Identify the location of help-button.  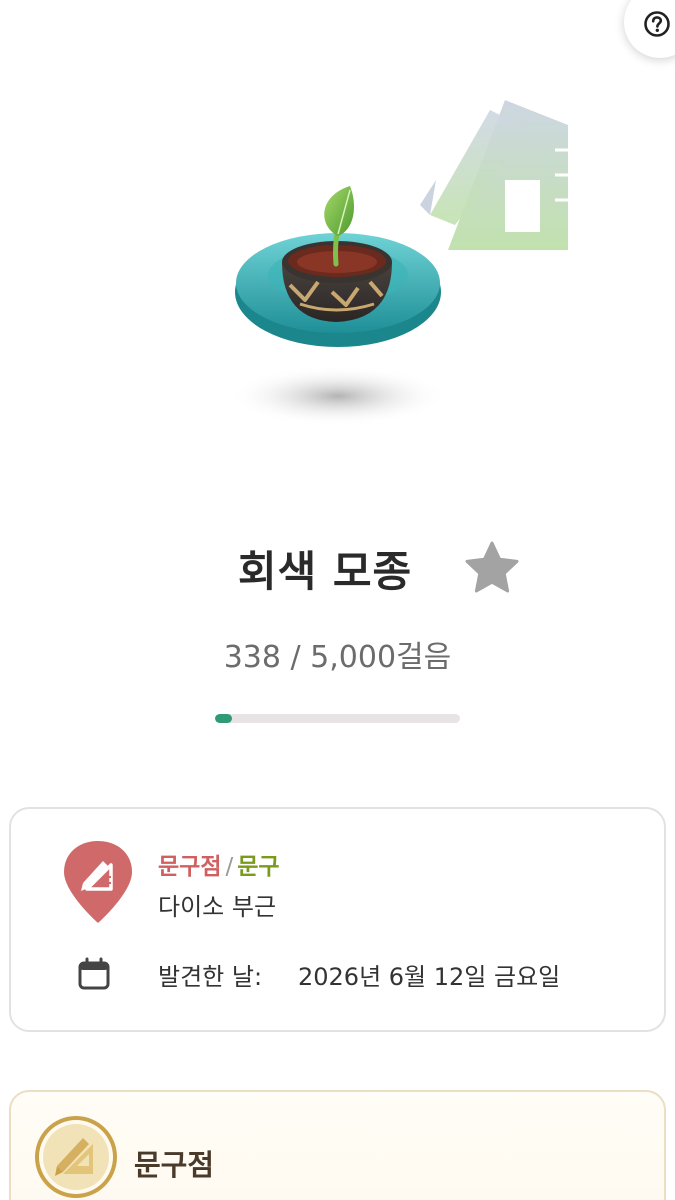
(649, 29).